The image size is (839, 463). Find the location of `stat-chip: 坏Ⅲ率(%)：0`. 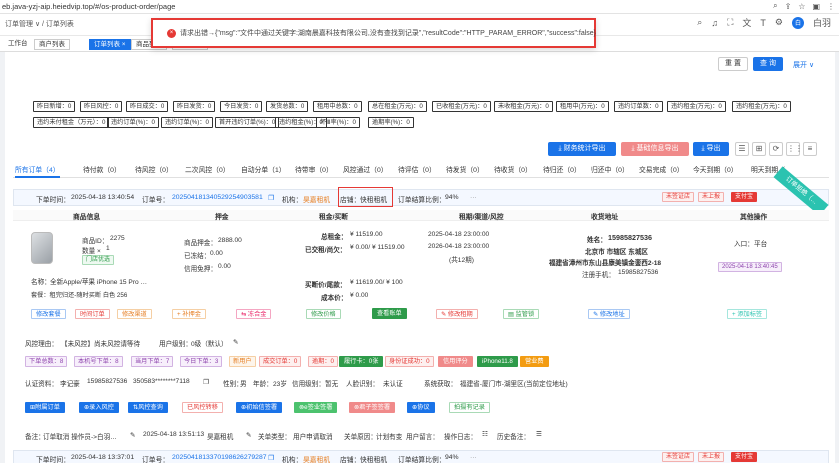

stat-chip: 坏Ⅲ率(%)：0 is located at coordinates (338, 122).